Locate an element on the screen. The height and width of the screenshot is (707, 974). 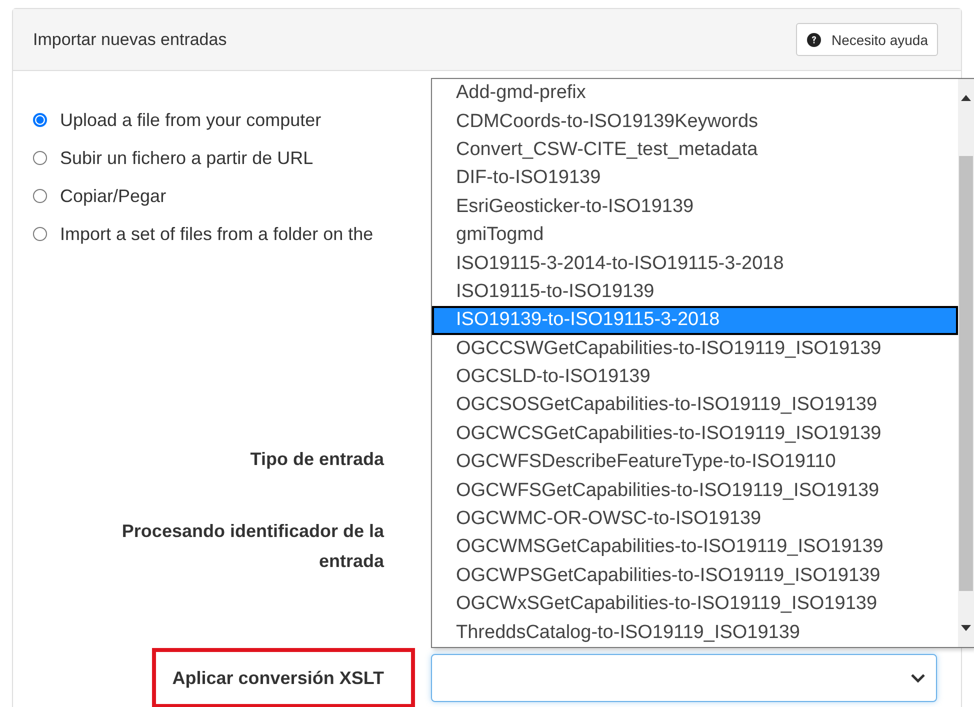
dropdown-option: ThreddsCatalog-to-ISO19119_ISO19139 is located at coordinates (695, 632).